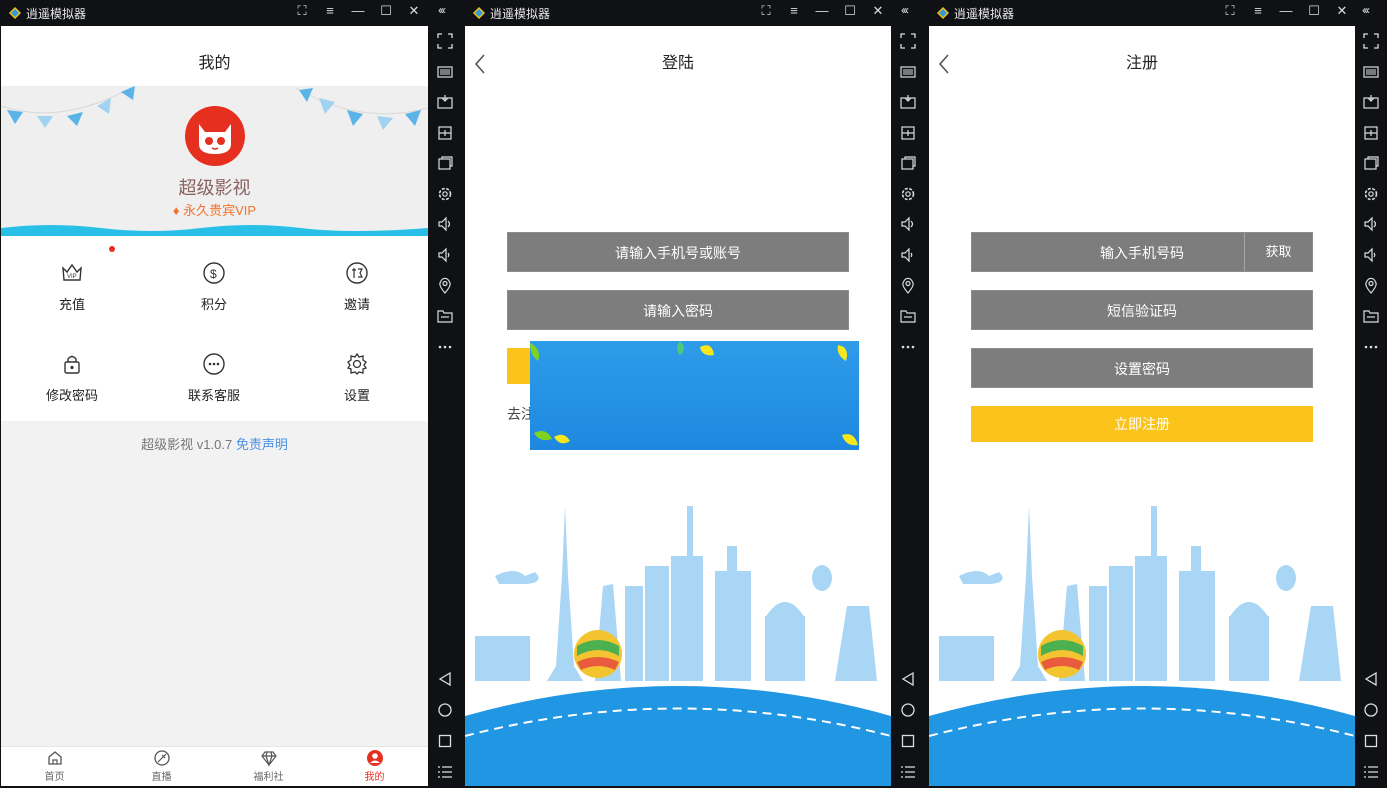  I want to click on ad-overlay-banner, so click(694, 395).